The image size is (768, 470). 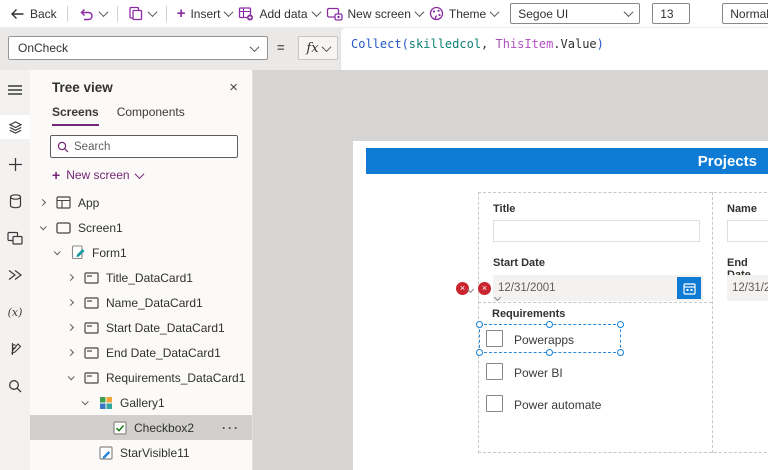 I want to click on tree-view-header: Tree view ×, so click(x=141, y=85).